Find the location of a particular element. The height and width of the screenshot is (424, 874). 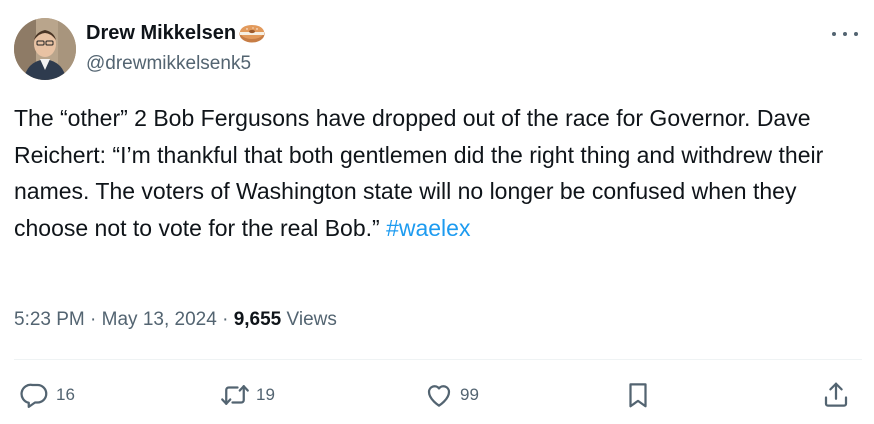

like-count: 99 is located at coordinates (469, 394).